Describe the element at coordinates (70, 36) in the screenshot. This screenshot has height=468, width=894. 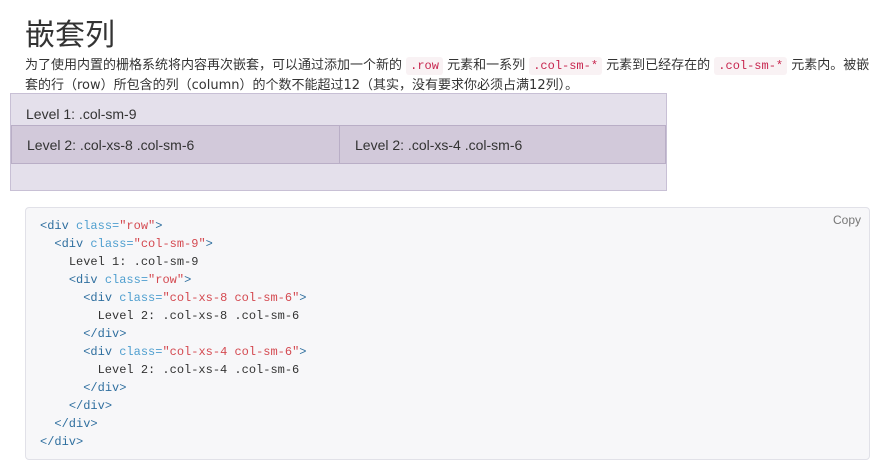
I see `page-title: 嵌套列` at that location.